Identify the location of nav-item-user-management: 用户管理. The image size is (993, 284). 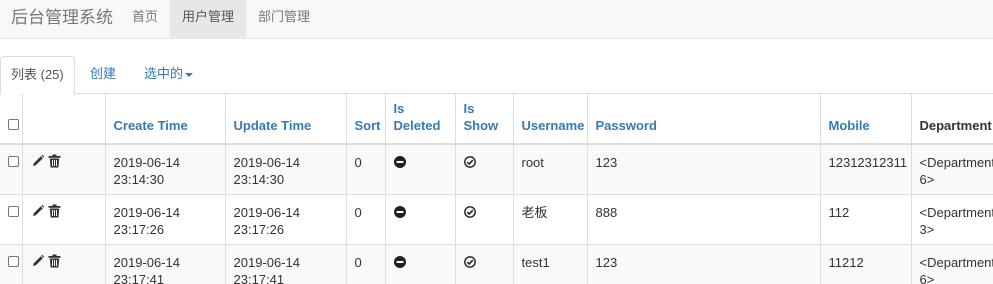
(208, 19).